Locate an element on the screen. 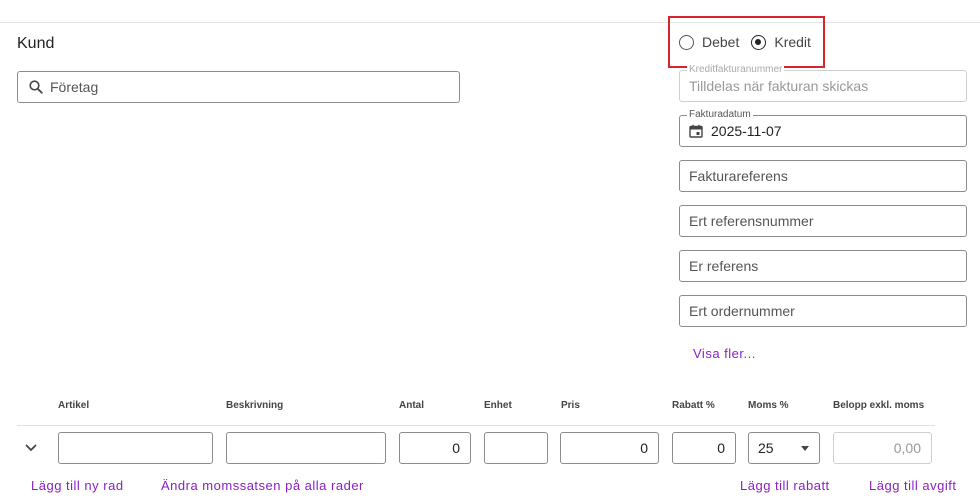 This screenshot has width=980, height=499. line-description-field is located at coordinates (306, 448).